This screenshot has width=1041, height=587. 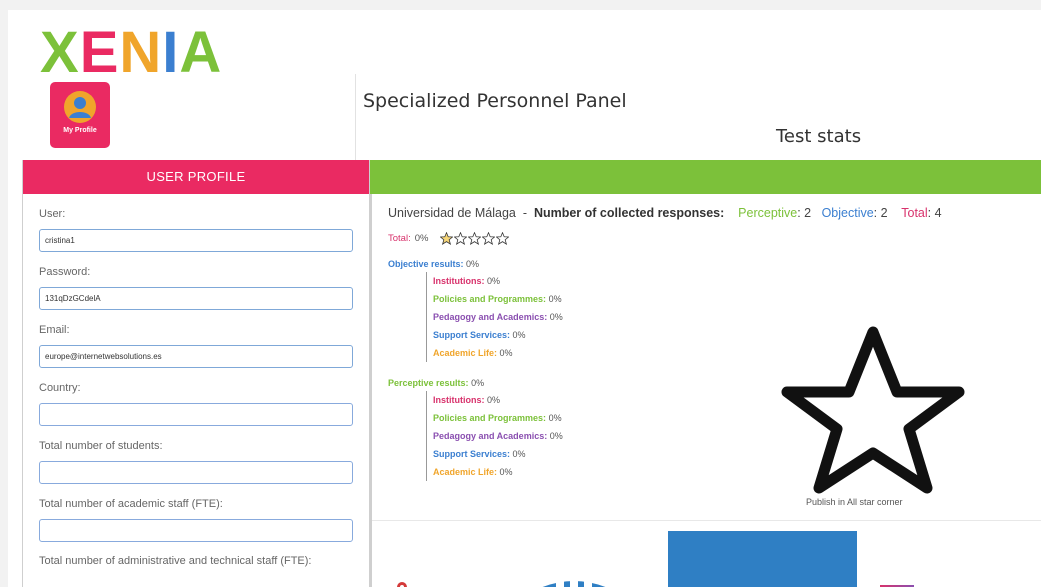 What do you see at coordinates (490, 418) in the screenshot?
I see `perceptive-policies-label: Policies and Programmes:` at bounding box center [490, 418].